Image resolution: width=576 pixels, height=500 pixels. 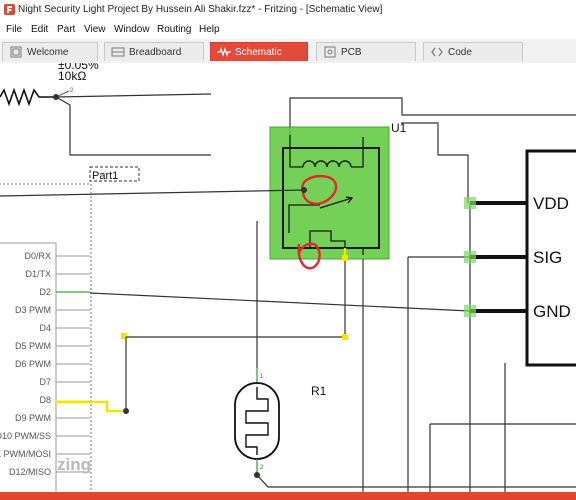 I want to click on tab-welcome-label: Welcome, so click(x=48, y=52).